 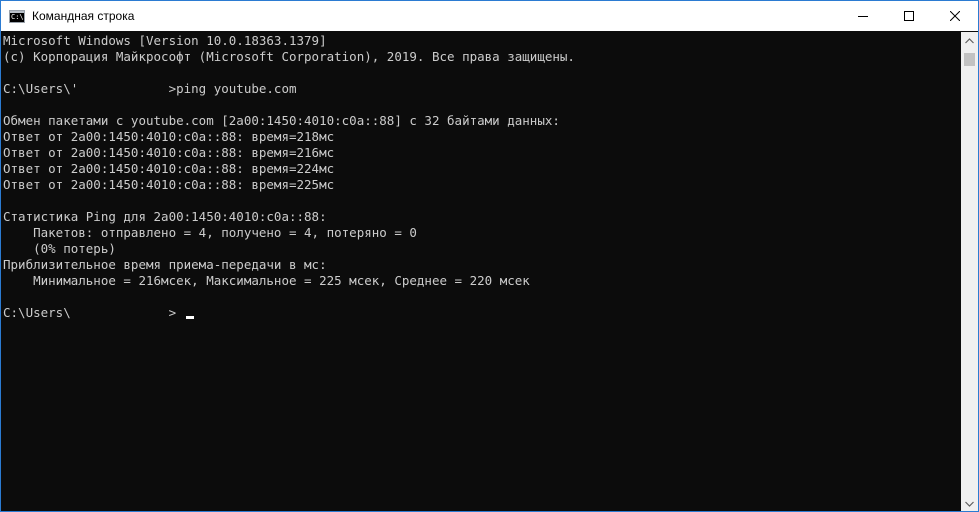 I want to click on text-cursor, so click(x=190, y=317).